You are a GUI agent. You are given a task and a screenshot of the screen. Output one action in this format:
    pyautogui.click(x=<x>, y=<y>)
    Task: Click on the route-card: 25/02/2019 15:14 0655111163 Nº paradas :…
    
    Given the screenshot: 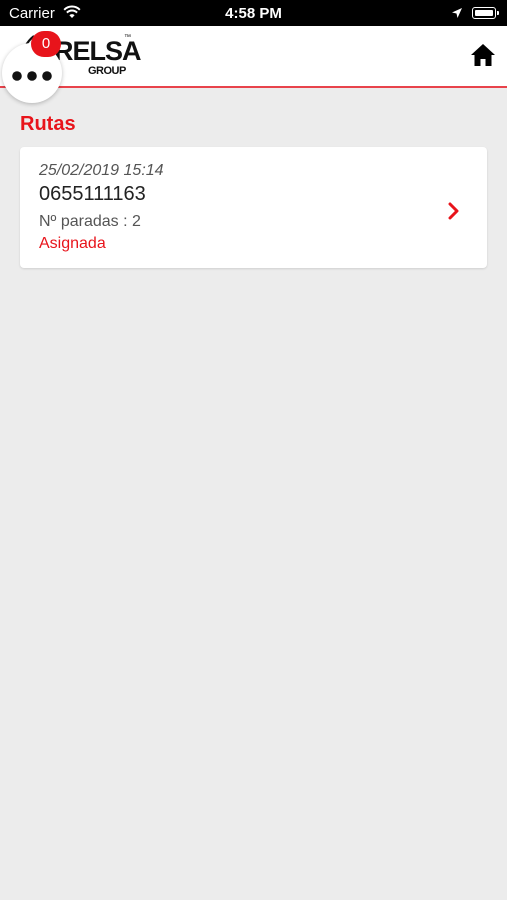 What is the action you would take?
    pyautogui.click(x=253, y=207)
    